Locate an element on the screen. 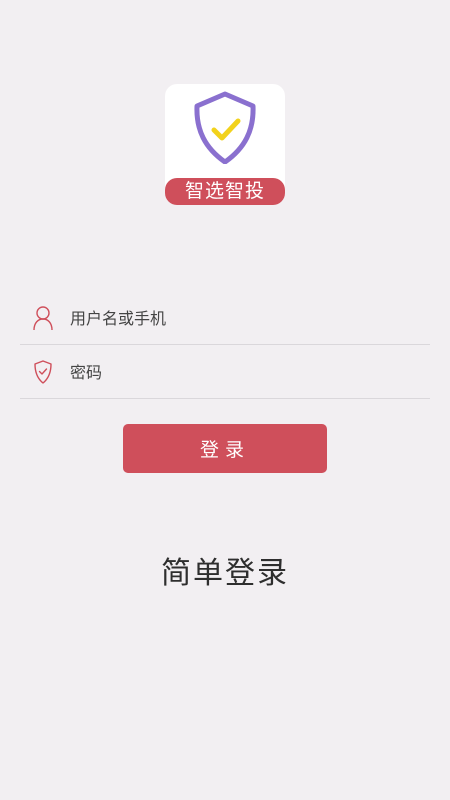 The height and width of the screenshot is (800, 450). password-field is located at coordinates (225, 372).